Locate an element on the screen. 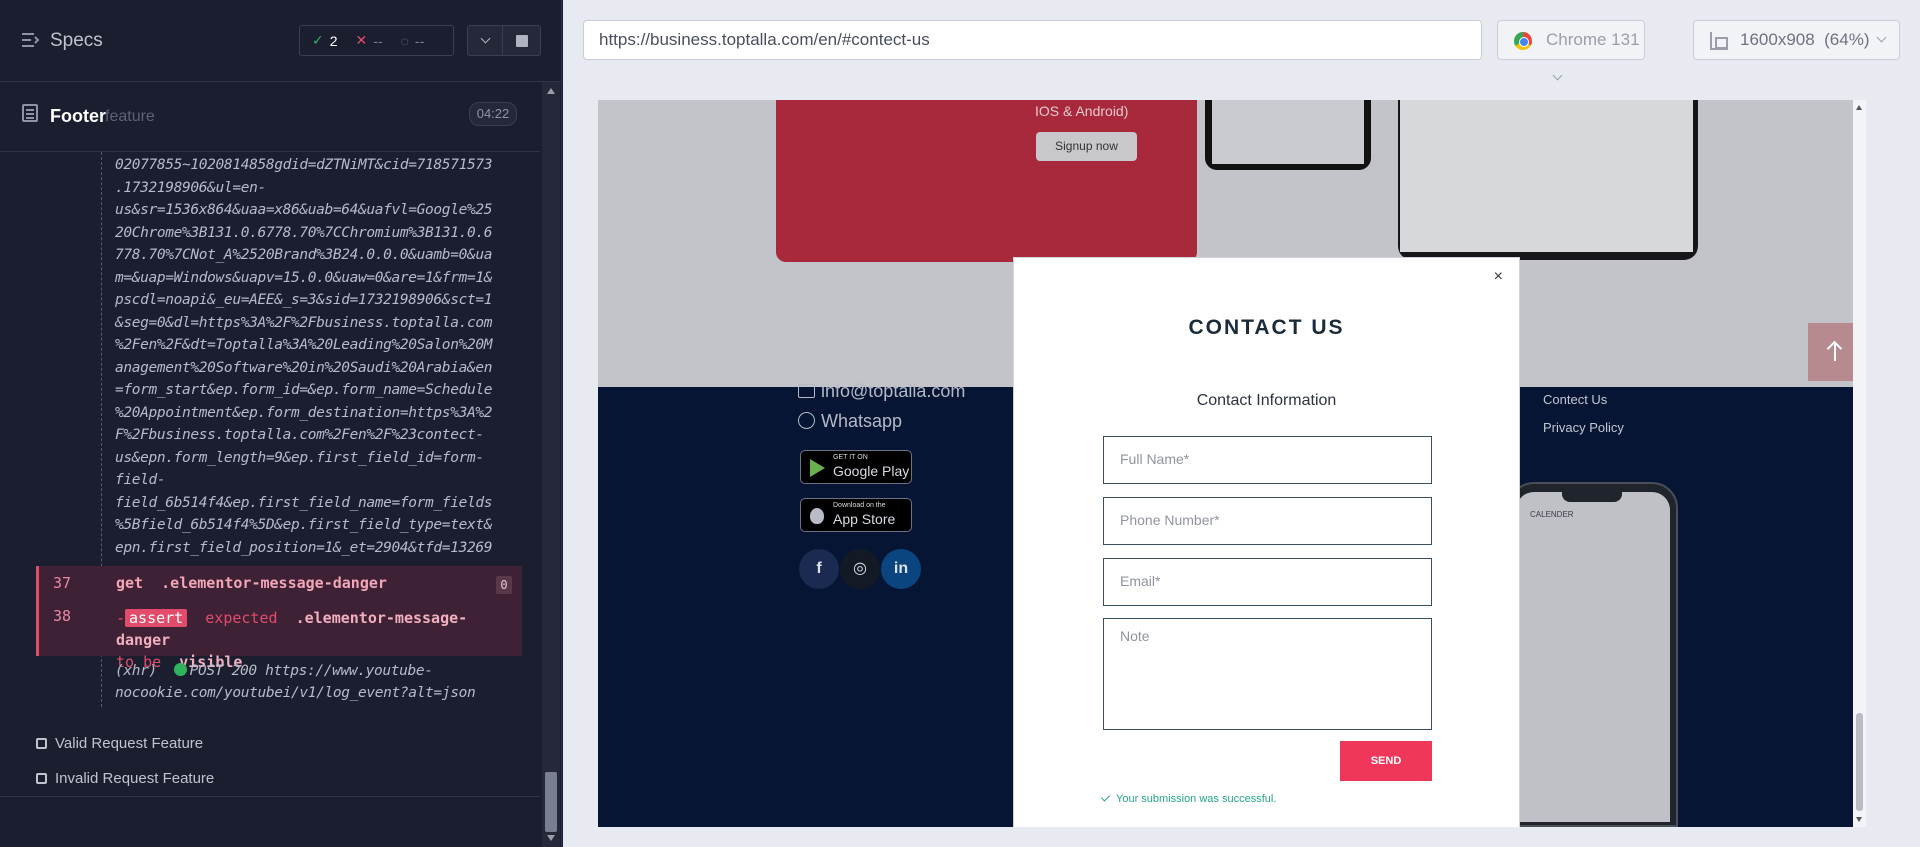  viewport-selector: 1600x908 (64%) is located at coordinates (1796, 40).